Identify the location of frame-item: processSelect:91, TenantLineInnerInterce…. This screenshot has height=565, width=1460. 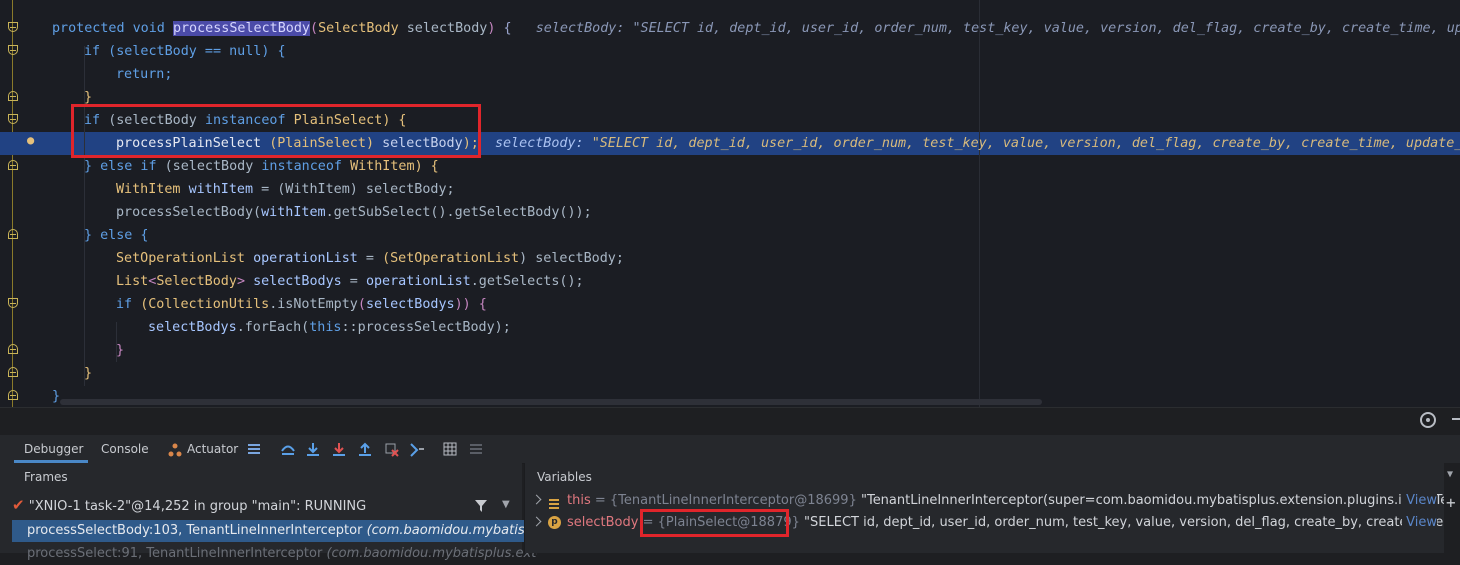
(274, 554).